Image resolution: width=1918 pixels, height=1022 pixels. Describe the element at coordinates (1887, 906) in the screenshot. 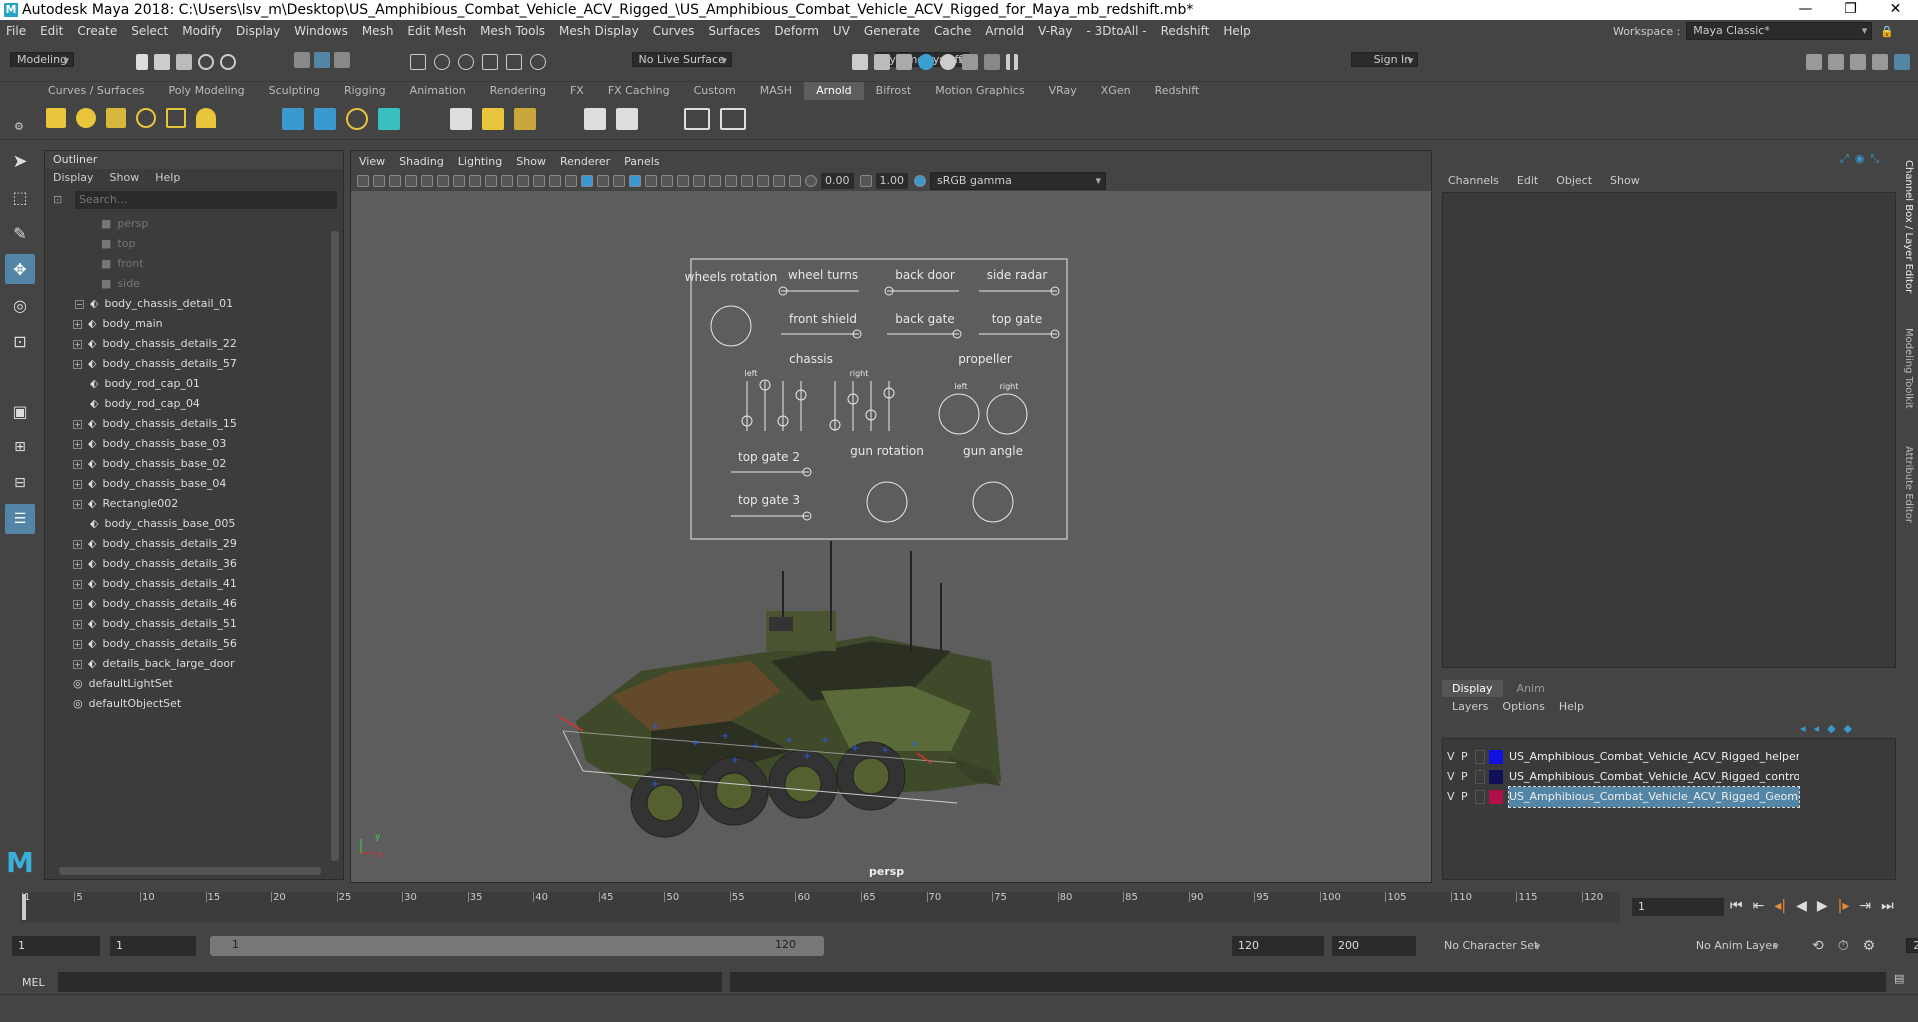

I see `go-to-end-icon: ⏭` at that location.